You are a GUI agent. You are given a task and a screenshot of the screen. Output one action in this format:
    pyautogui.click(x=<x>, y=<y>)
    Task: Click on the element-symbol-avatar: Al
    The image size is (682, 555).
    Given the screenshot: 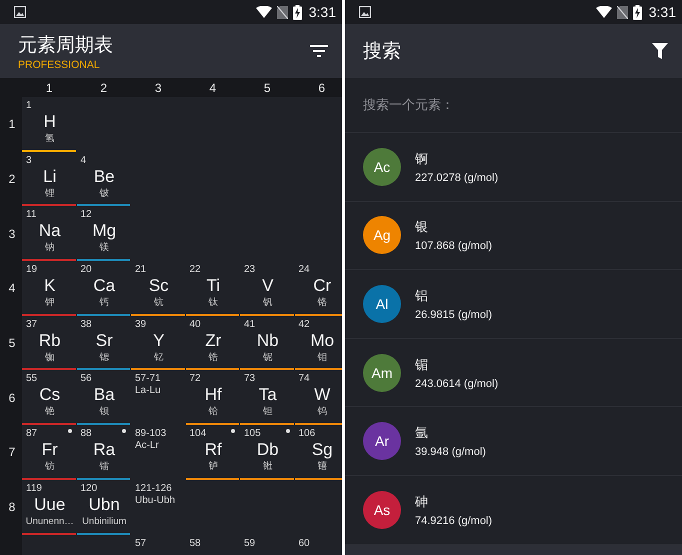 What is the action you would take?
    pyautogui.click(x=382, y=303)
    